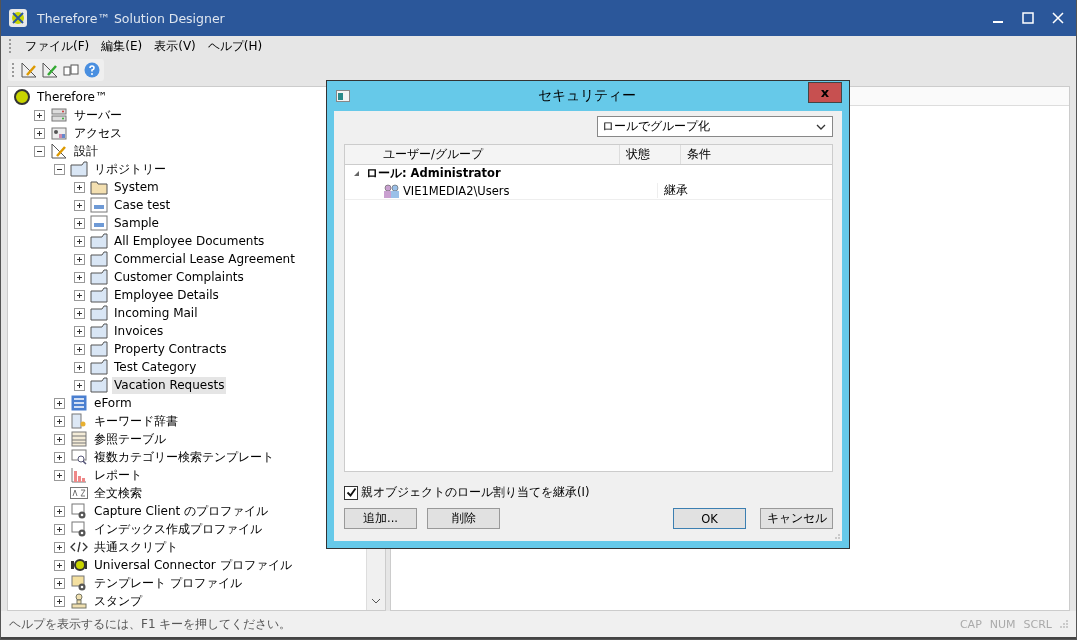 The width and height of the screenshot is (1077, 640). Describe the element at coordinates (433, 173) in the screenshot. I see `group-heading: ロール: Administrator` at that location.